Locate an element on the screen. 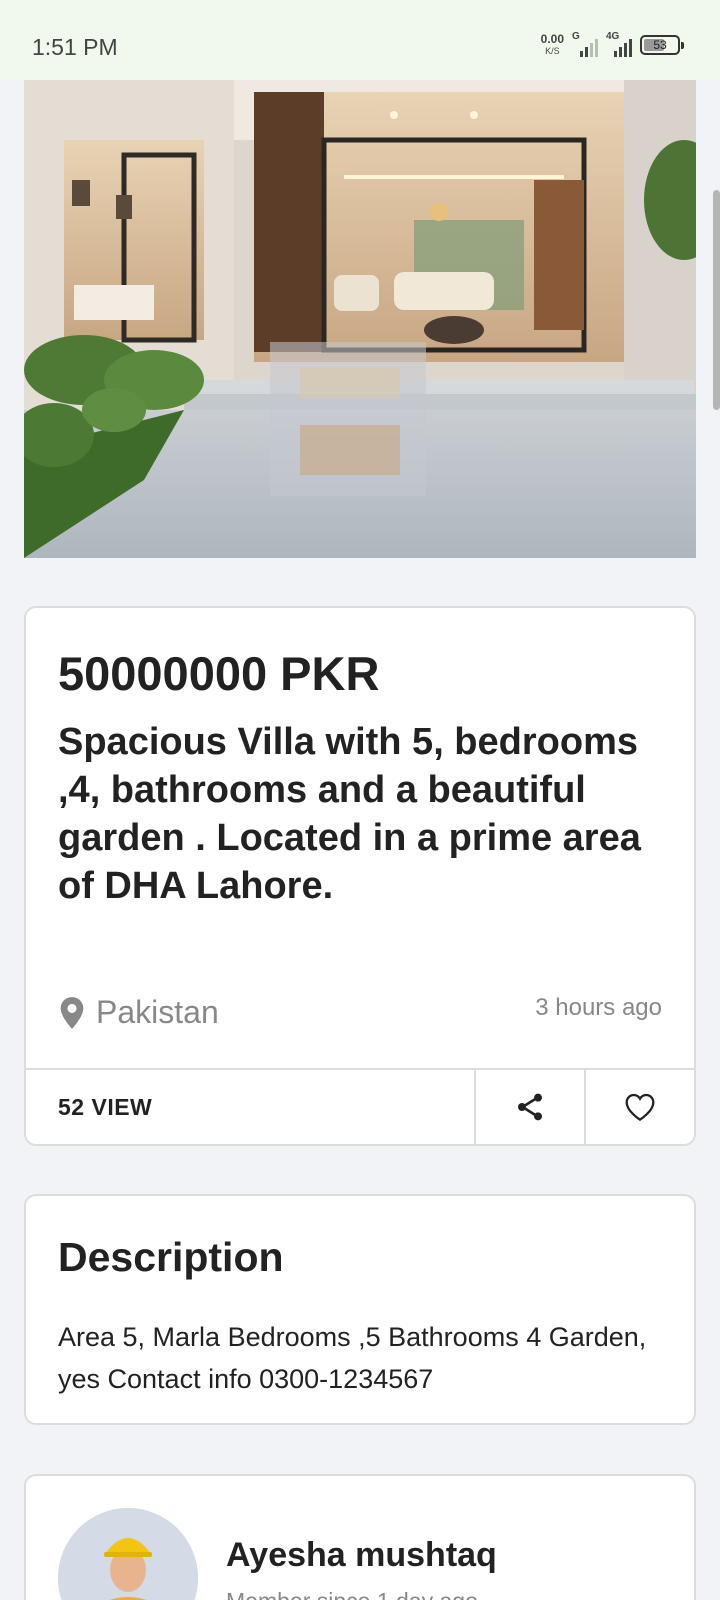  status-time: 1:51 PM is located at coordinates (75, 47).